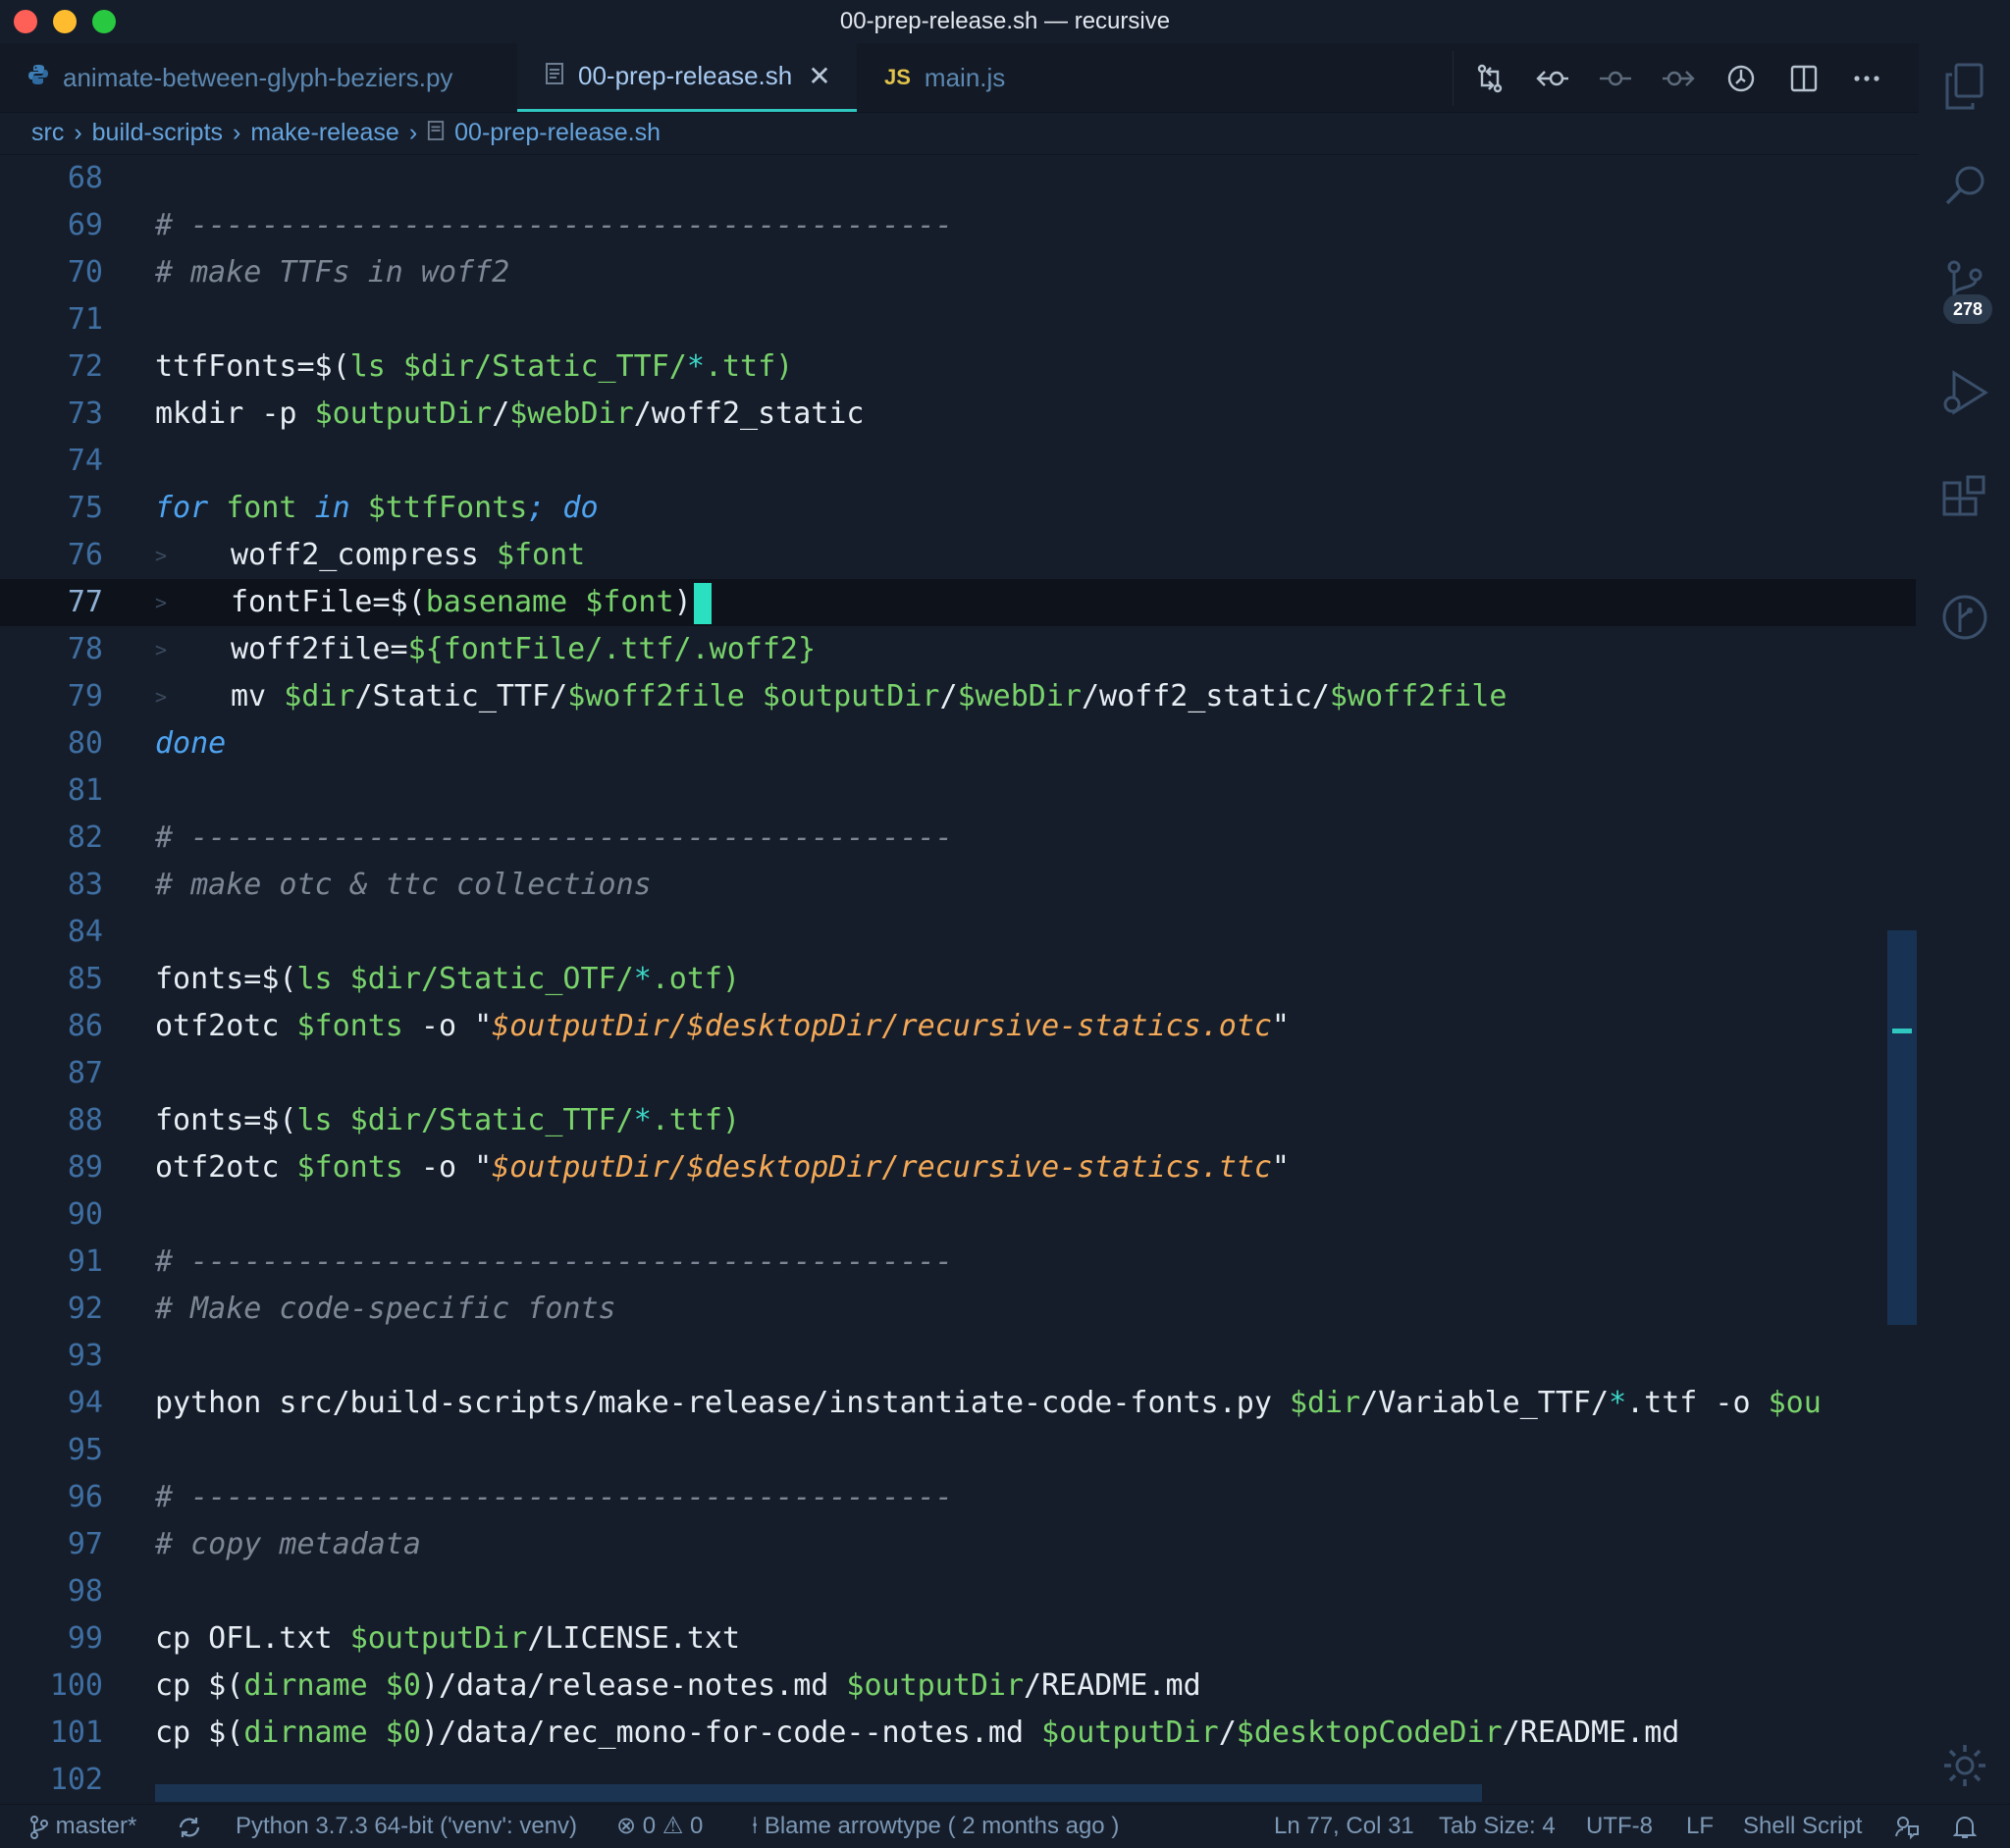  Describe the element at coordinates (1802, 1827) in the screenshot. I see `language-mode: Shell Script` at that location.